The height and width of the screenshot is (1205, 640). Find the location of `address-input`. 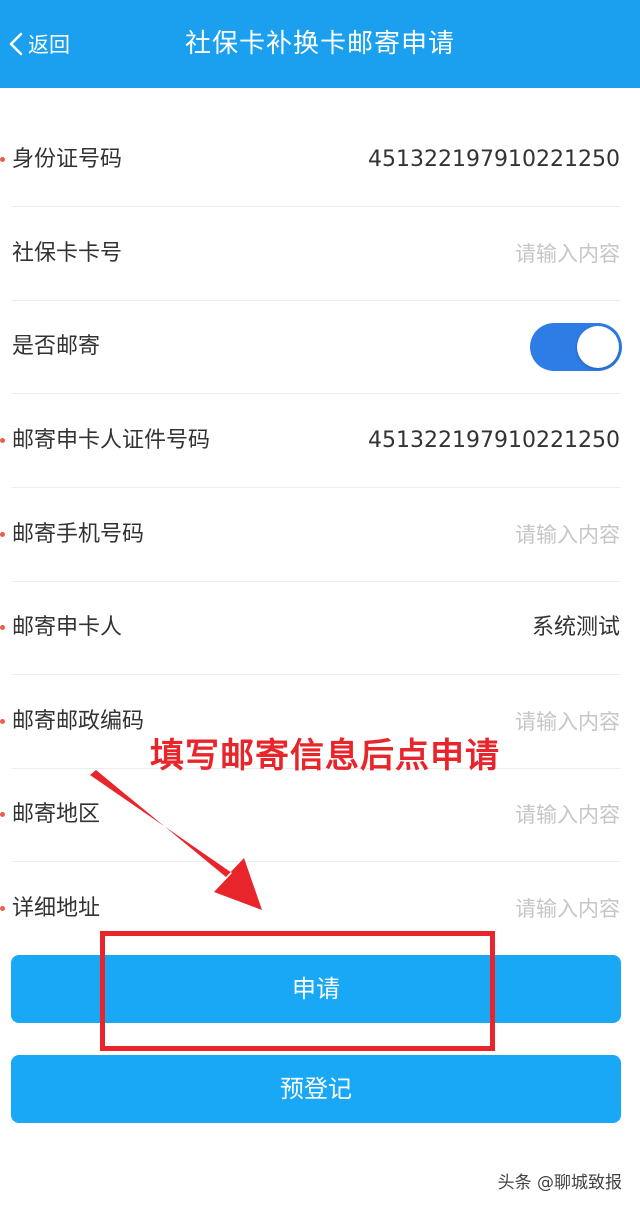

address-input is located at coordinates (490, 909).